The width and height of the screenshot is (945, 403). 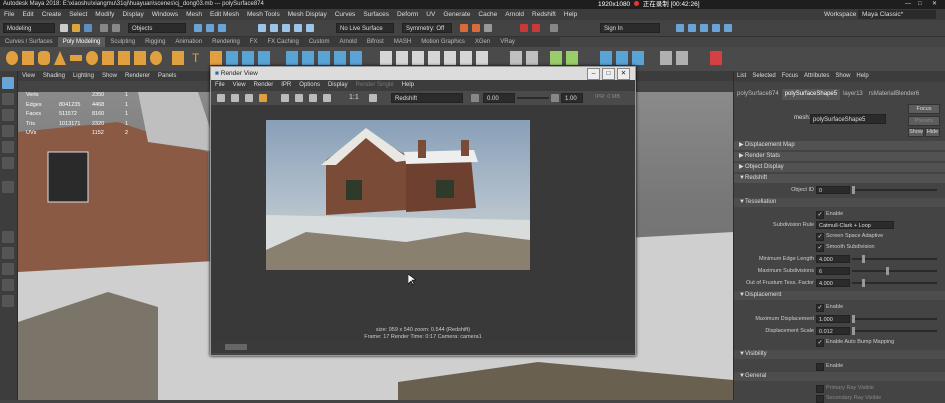 I want to click on disp-enable-checkbox: ✓, so click(x=820, y=308).